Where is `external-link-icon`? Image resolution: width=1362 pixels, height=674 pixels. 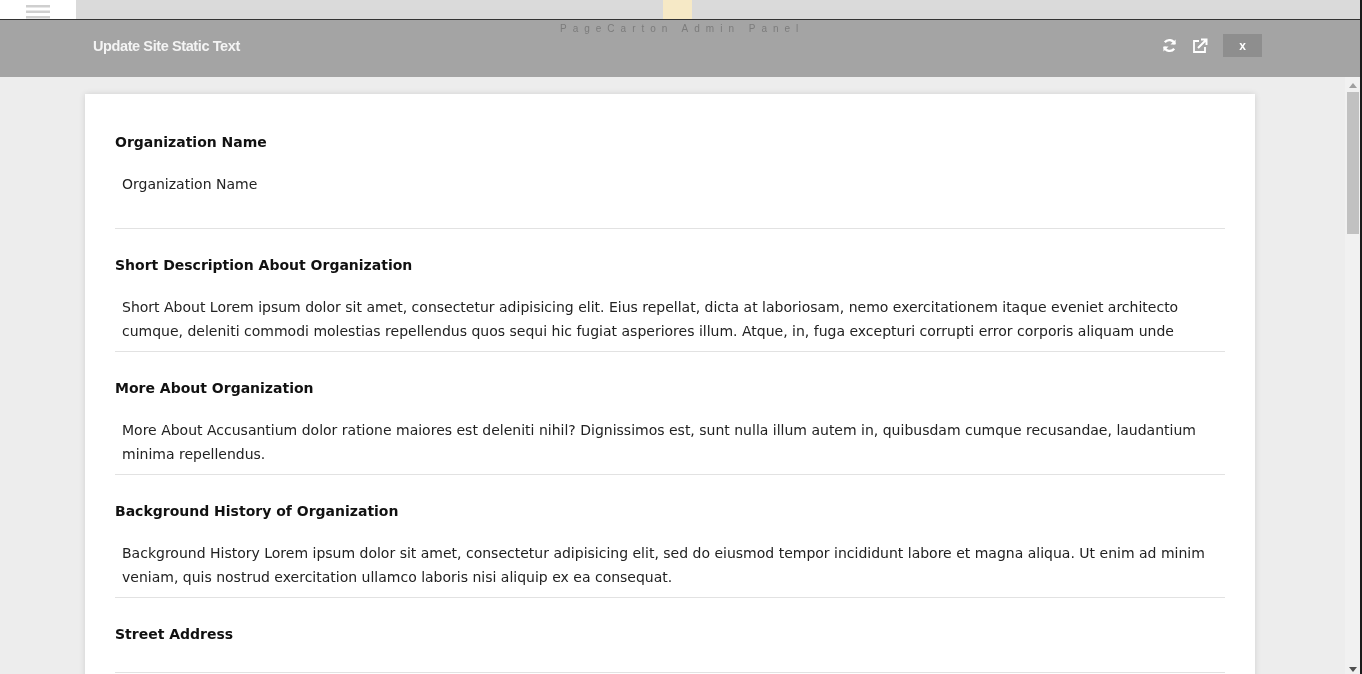 external-link-icon is located at coordinates (1200, 45).